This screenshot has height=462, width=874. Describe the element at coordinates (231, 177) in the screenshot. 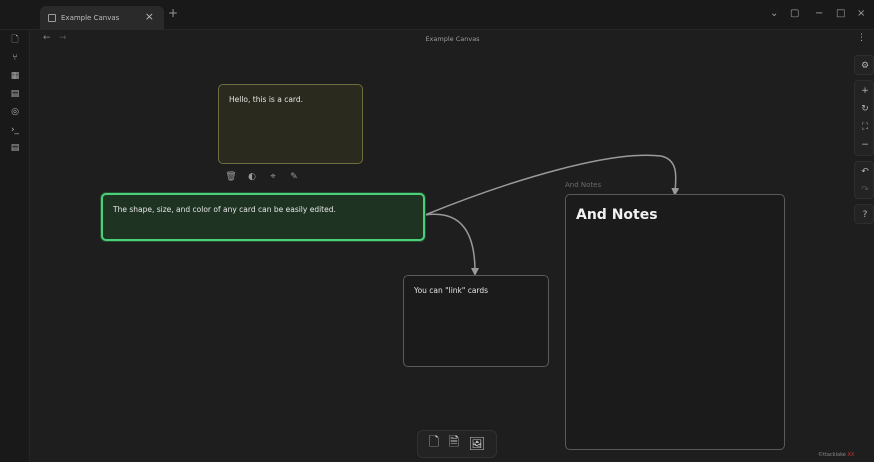

I see `trash-icon: 🗑` at that location.